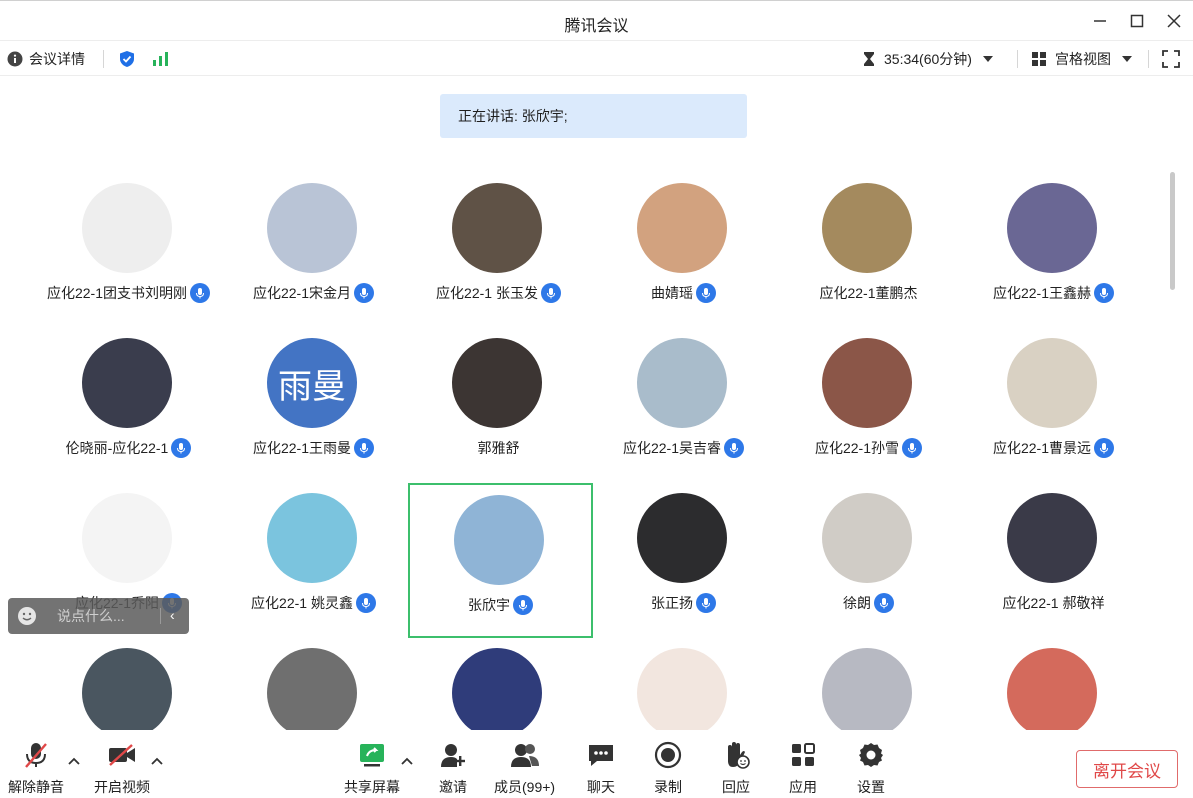  Describe the element at coordinates (668, 787) in the screenshot. I see `record-label: 录制` at that location.